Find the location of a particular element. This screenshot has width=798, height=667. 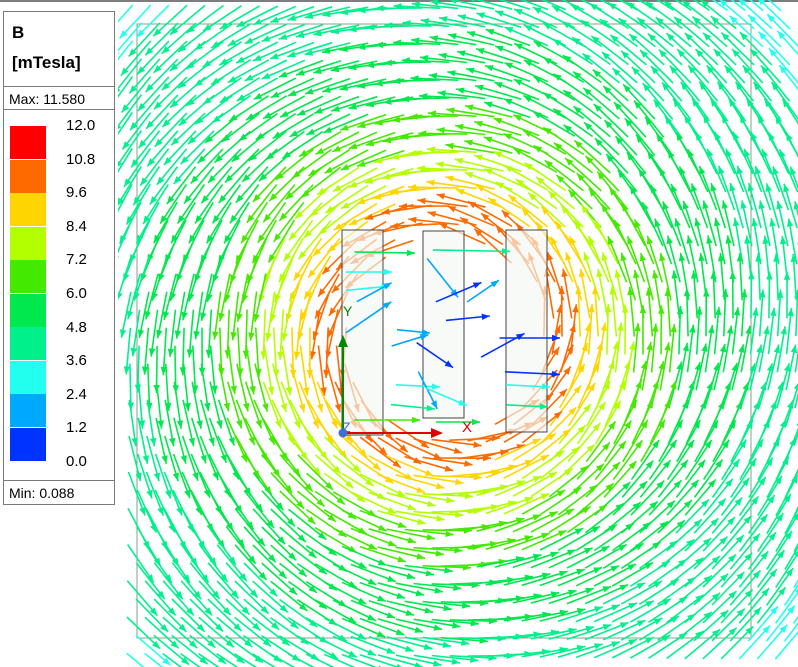

legend-title: B is located at coordinates (18, 32).